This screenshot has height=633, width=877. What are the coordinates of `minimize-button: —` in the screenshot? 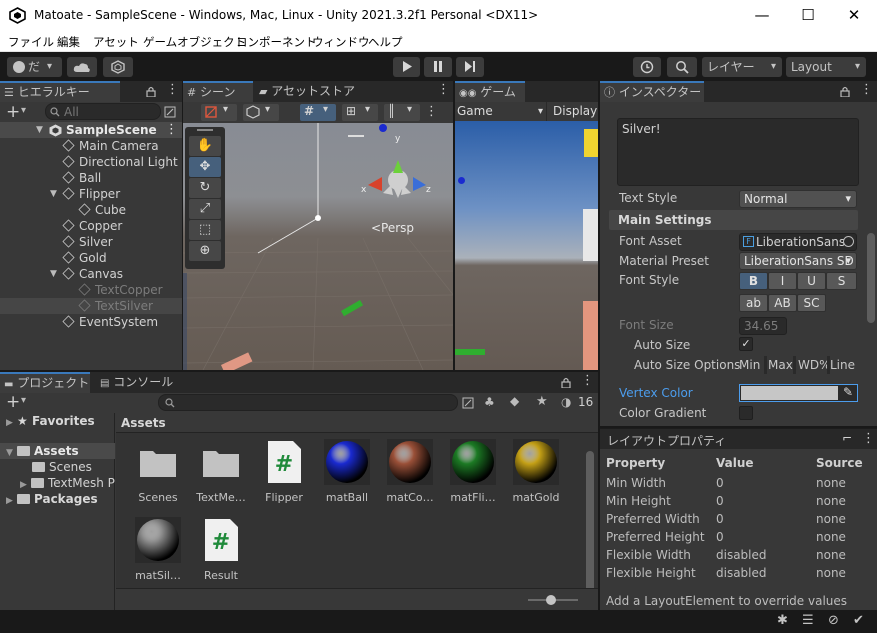 It's located at (762, 16).